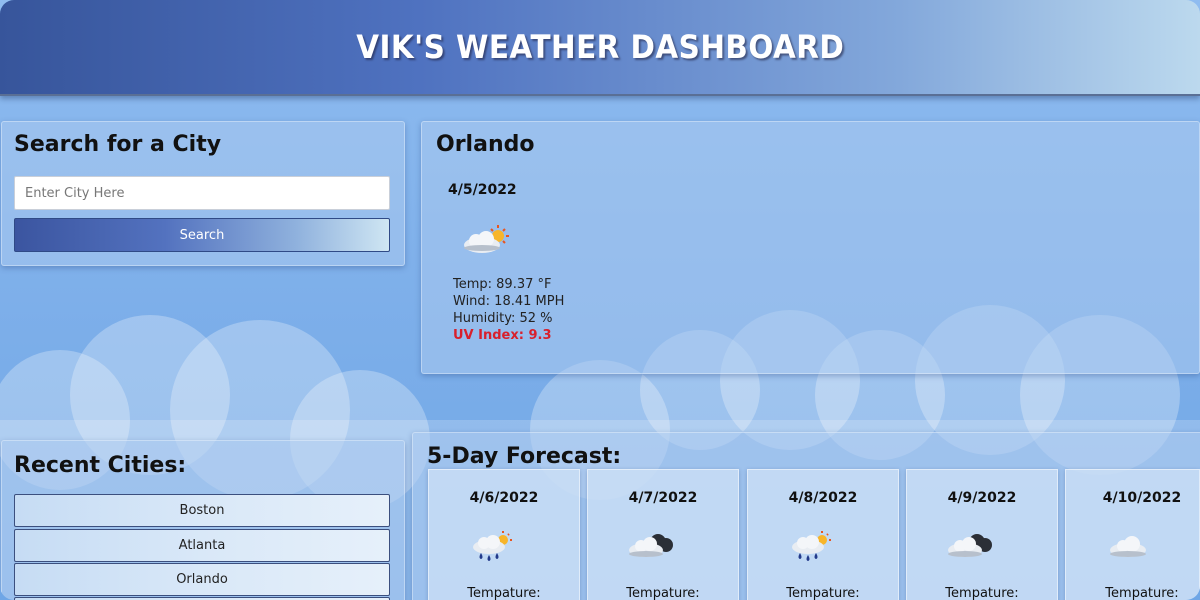 The height and width of the screenshot is (600, 1200). I want to click on forecast-date: 4/8/2022, so click(823, 498).